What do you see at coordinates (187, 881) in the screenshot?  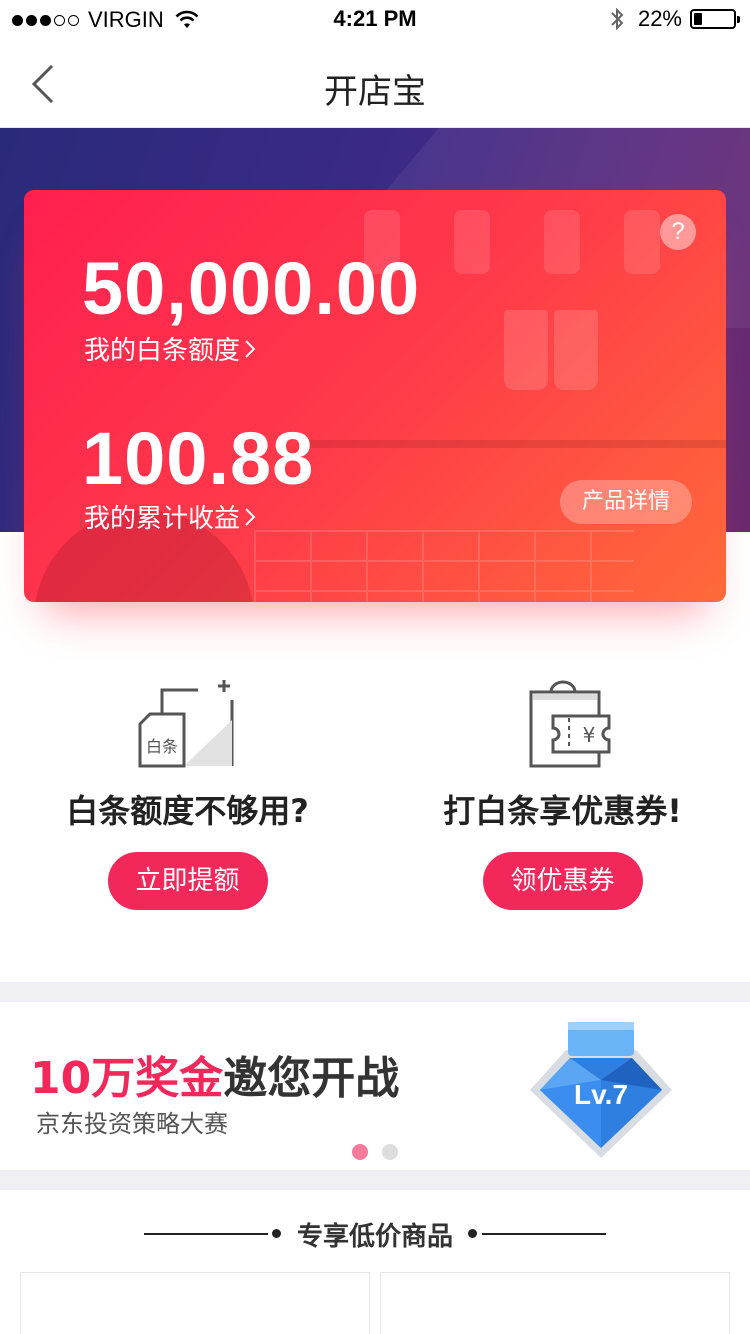 I see `raise-credit-button: 立即提额` at bounding box center [187, 881].